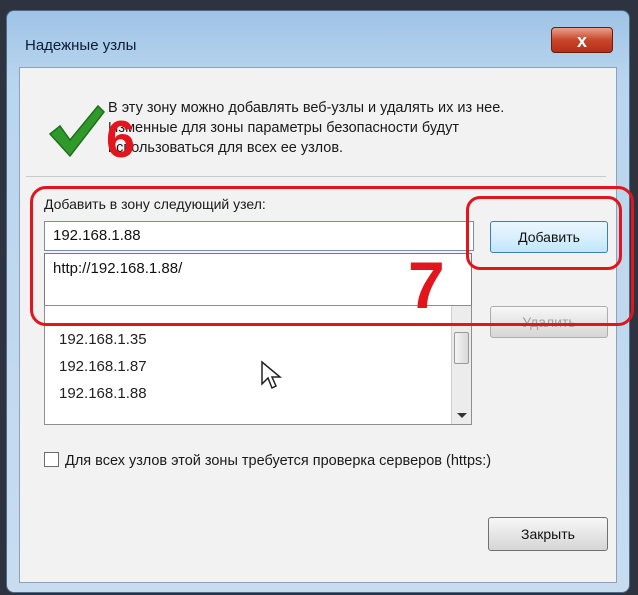  Describe the element at coordinates (544, 233) in the screenshot. I see `highlight-annotation-add` at that location.